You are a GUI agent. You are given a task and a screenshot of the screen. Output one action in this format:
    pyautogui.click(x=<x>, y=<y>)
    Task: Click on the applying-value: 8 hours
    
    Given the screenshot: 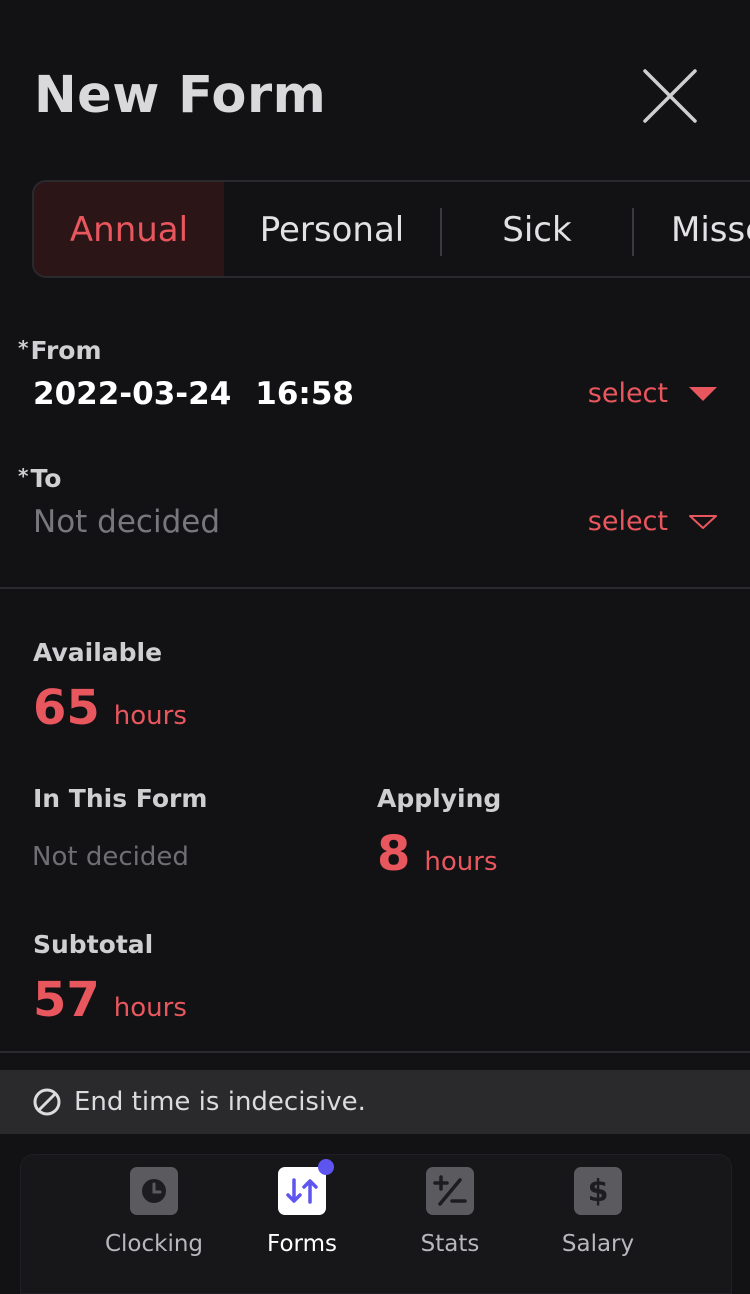 What is the action you would take?
    pyautogui.click(x=437, y=854)
    